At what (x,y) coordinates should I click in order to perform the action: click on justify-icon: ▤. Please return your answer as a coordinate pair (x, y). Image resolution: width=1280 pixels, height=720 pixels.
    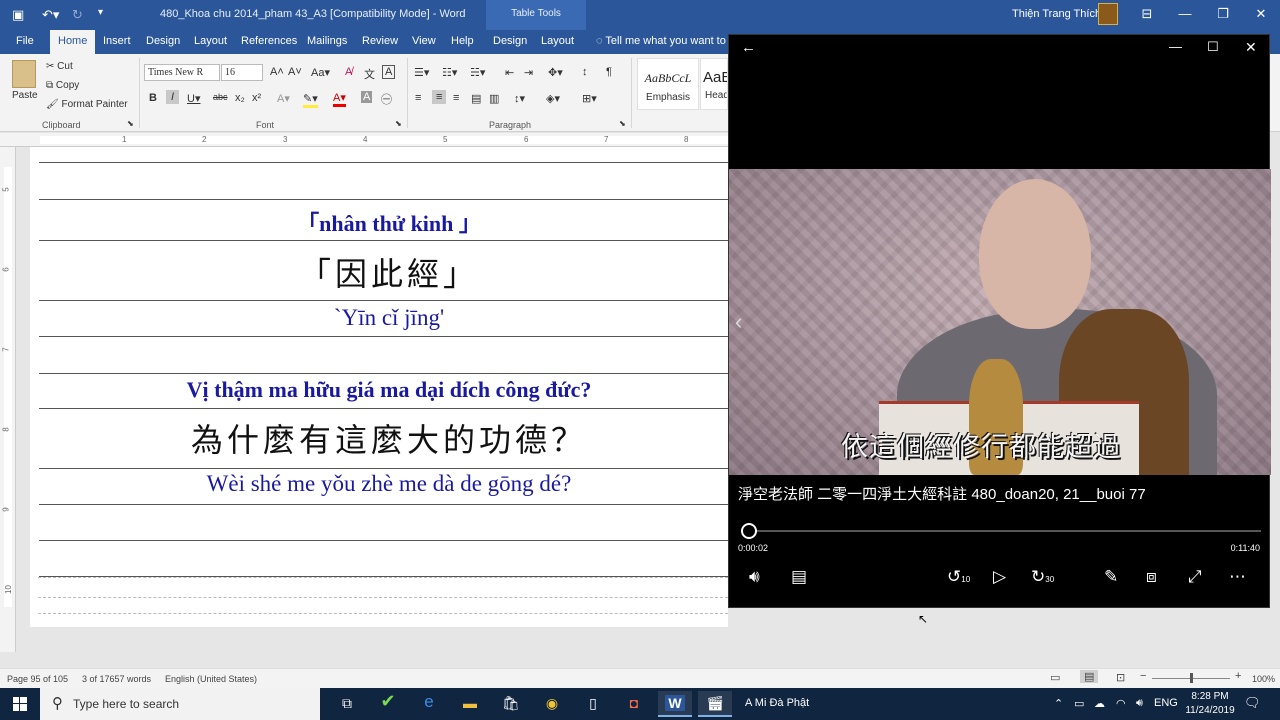
    Looking at the image, I should click on (476, 98).